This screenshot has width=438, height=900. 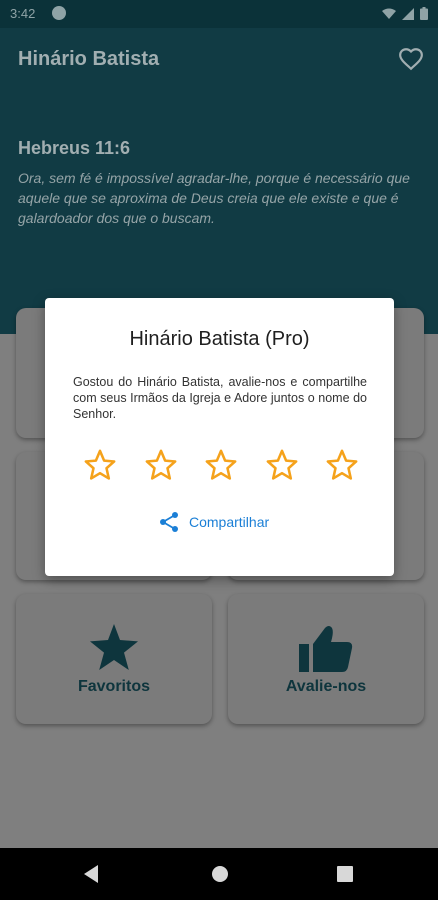 What do you see at coordinates (326, 649) in the screenshot?
I see `thumbs-up-icon` at bounding box center [326, 649].